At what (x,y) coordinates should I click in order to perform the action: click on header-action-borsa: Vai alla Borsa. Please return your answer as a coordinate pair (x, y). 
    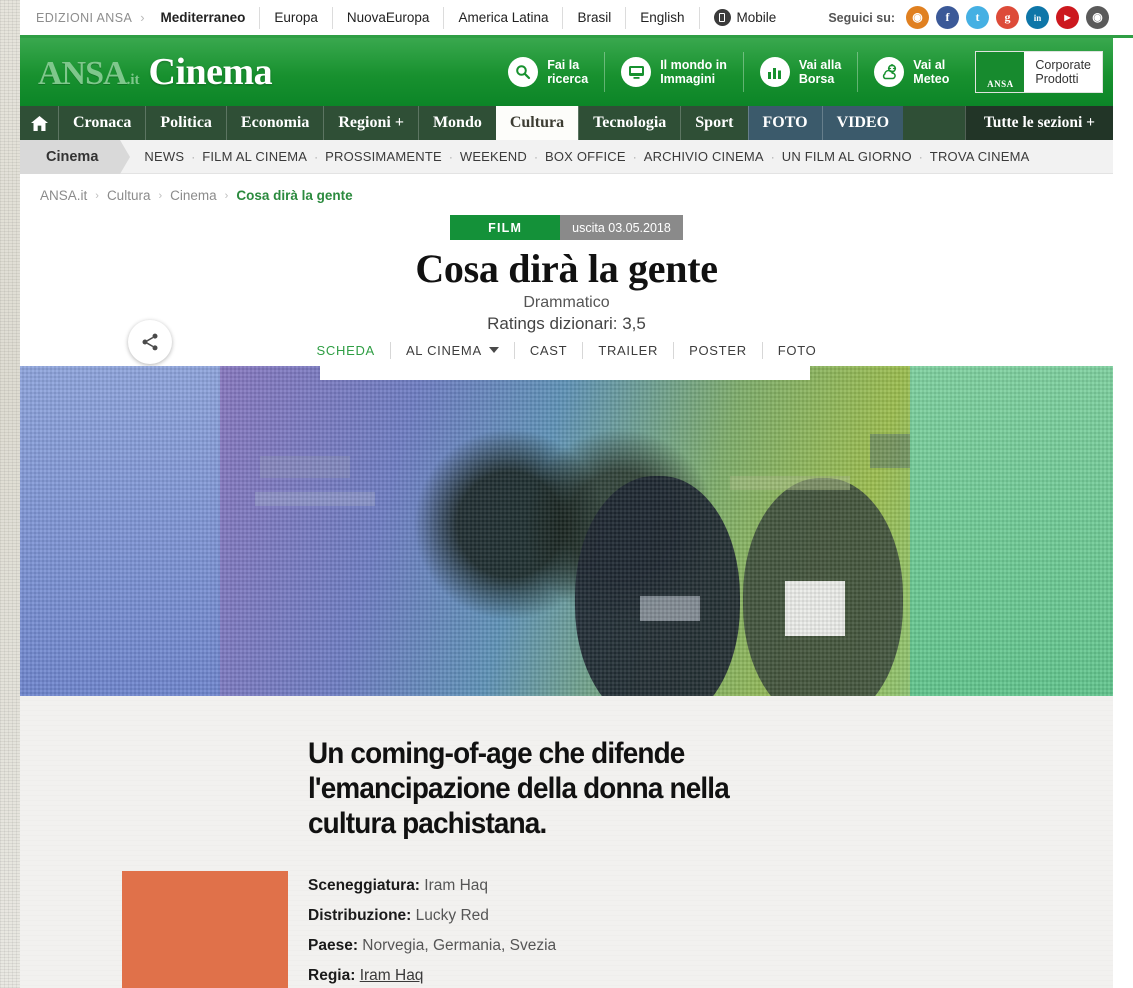
    Looking at the image, I should click on (801, 72).